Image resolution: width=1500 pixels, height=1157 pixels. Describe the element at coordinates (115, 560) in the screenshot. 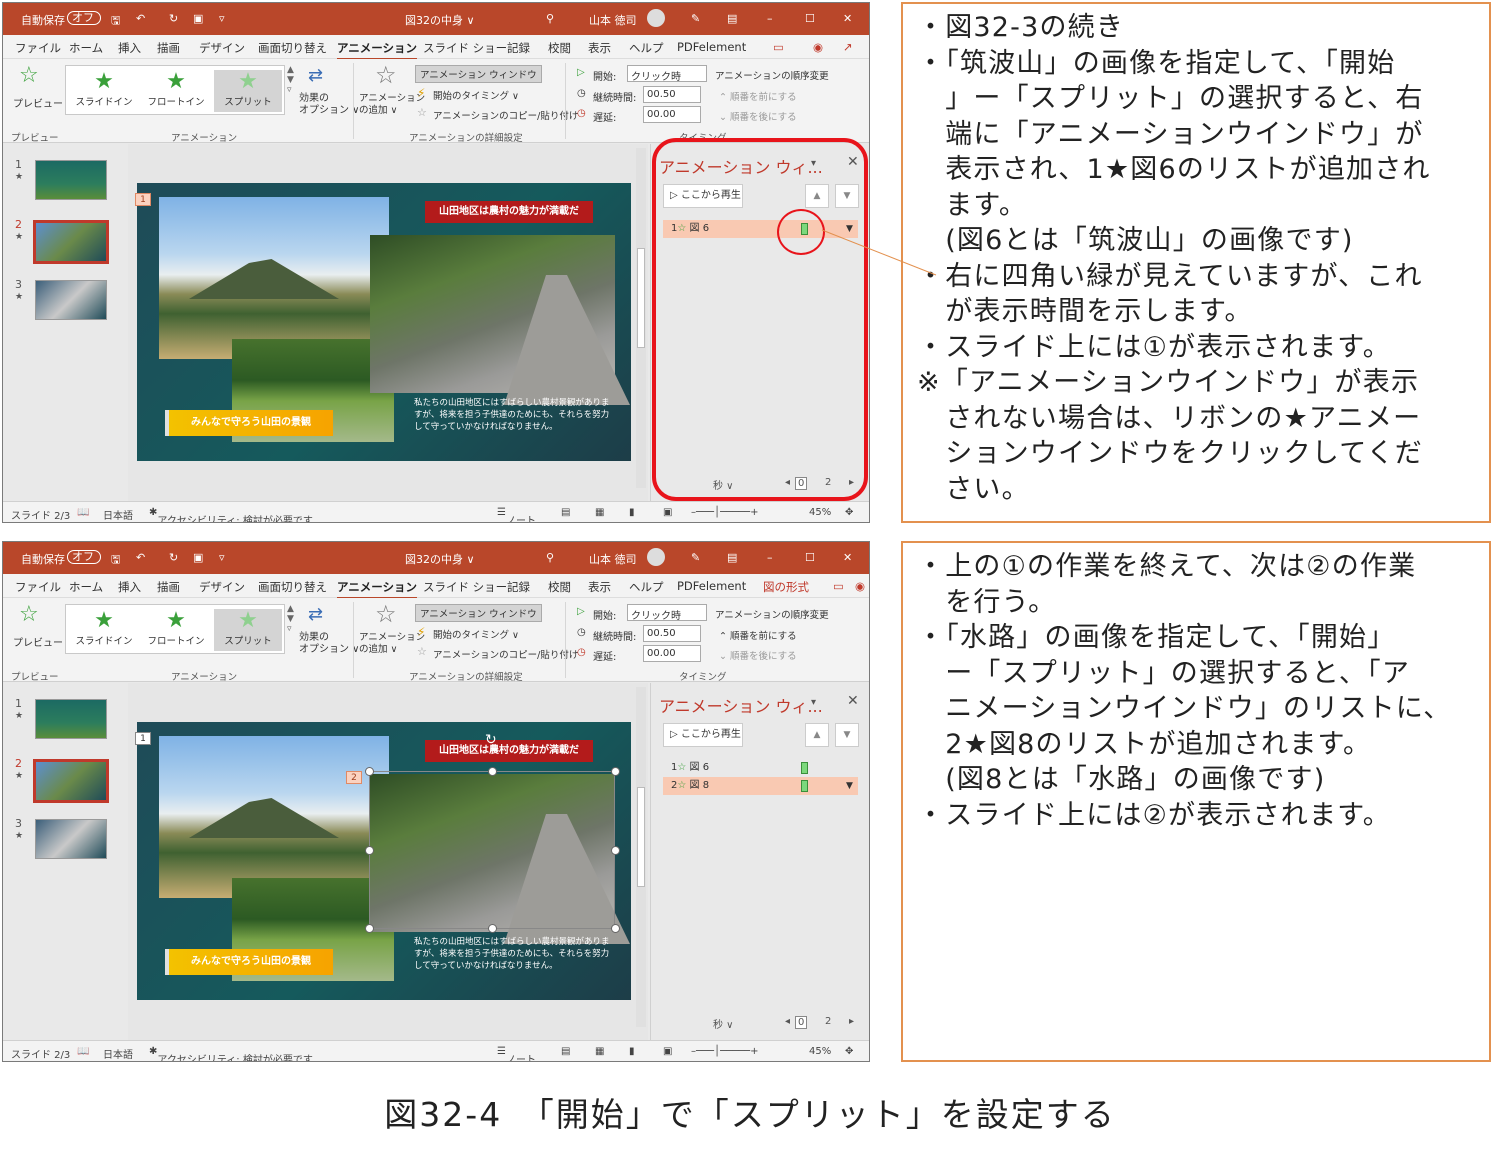

I see `save-icon: 🖫` at that location.